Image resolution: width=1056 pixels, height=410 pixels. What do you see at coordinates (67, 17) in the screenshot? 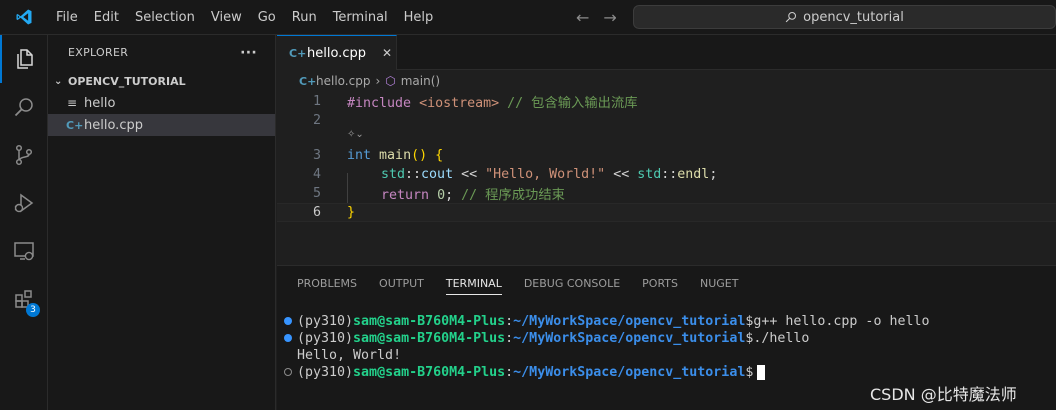
I see `menu-file: File` at bounding box center [67, 17].